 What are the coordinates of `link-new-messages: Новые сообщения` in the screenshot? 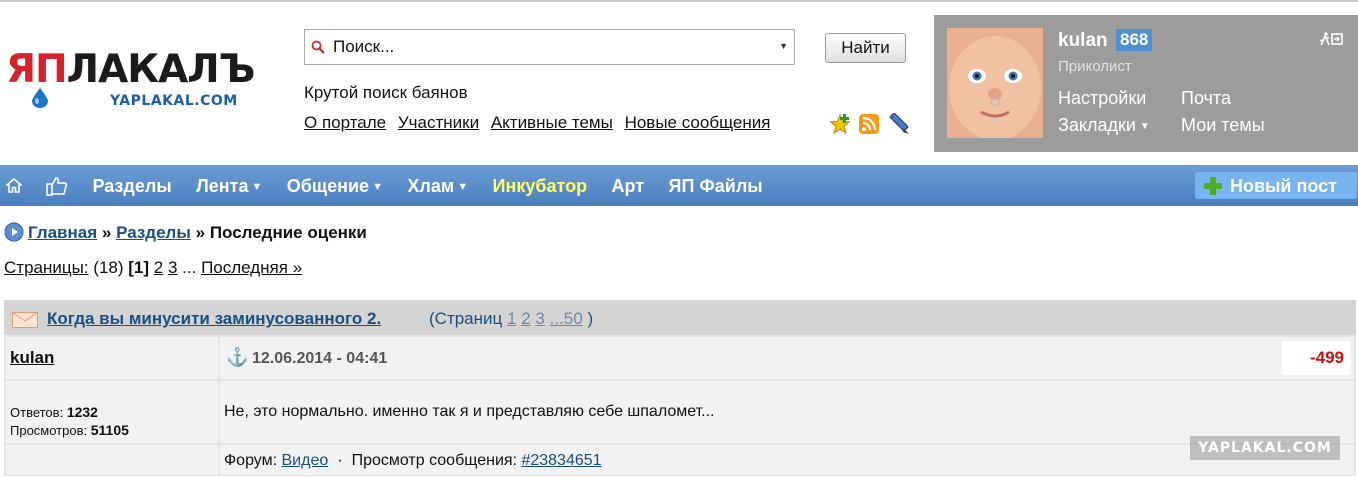 It's located at (698, 122).